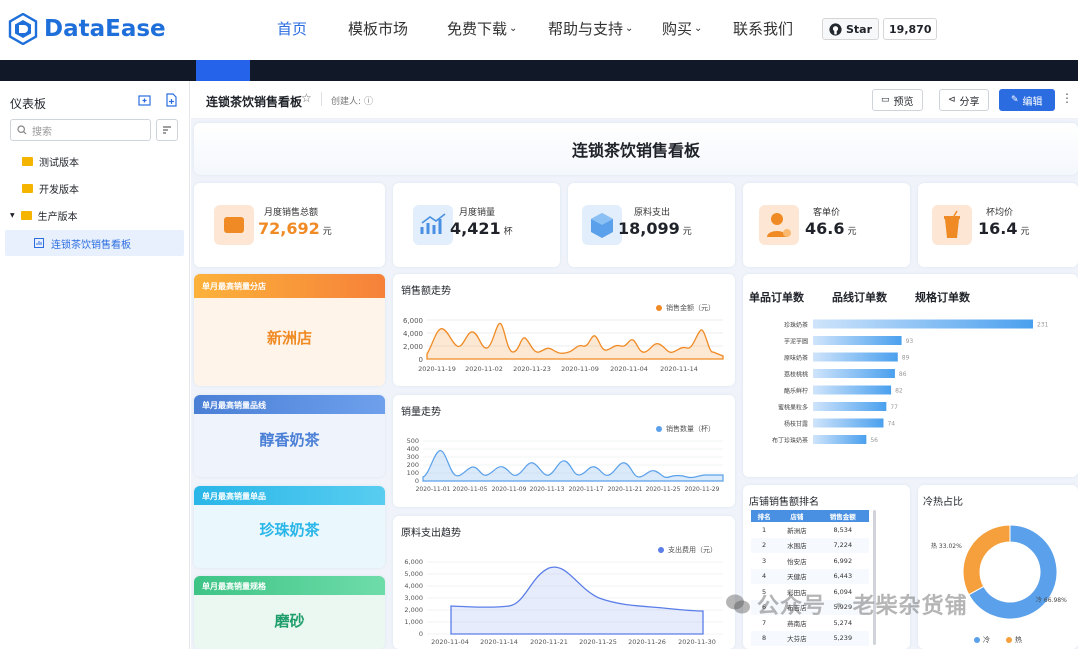  I want to click on new-folder-icon, so click(144, 100).